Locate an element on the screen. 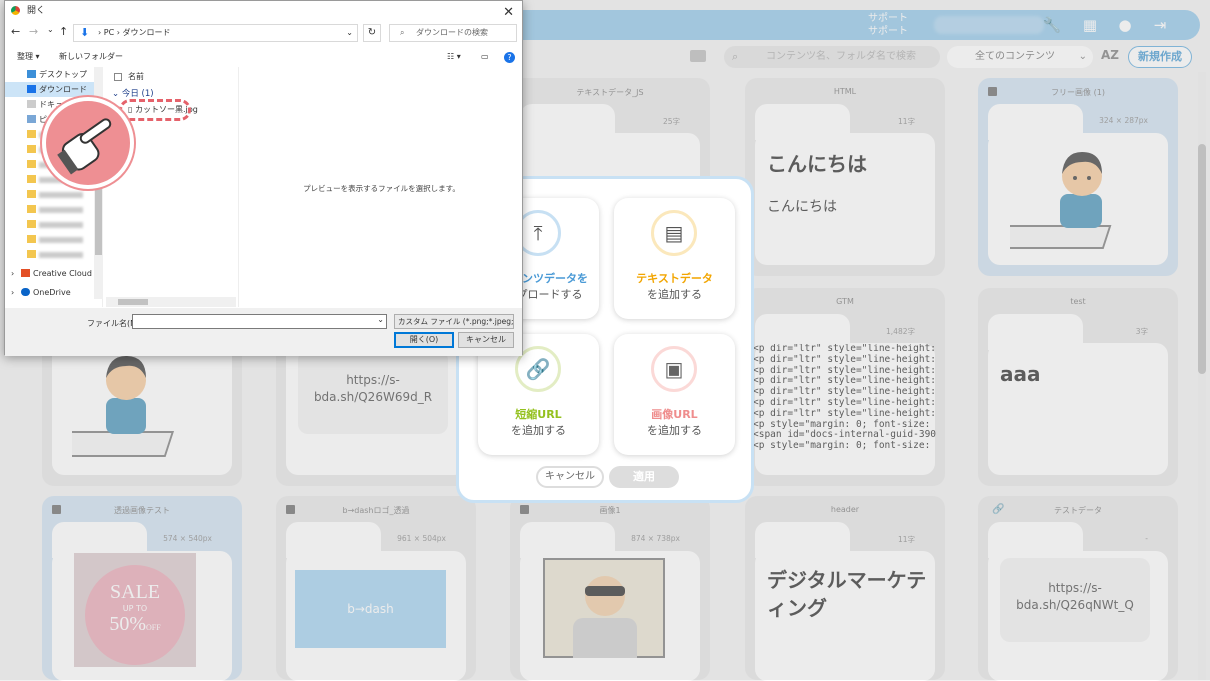  apply-button: 適用 is located at coordinates (644, 477).